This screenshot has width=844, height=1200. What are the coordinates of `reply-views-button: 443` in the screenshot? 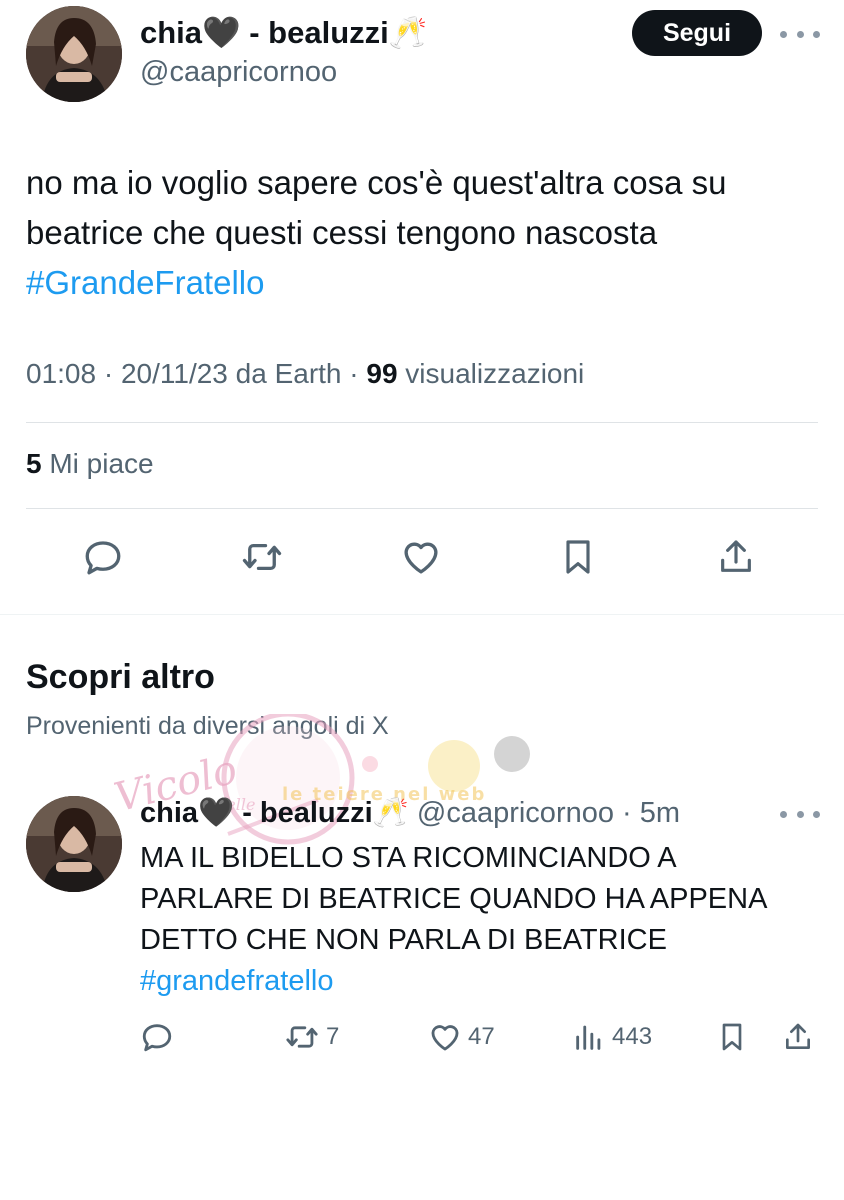 It's located at (612, 1037).